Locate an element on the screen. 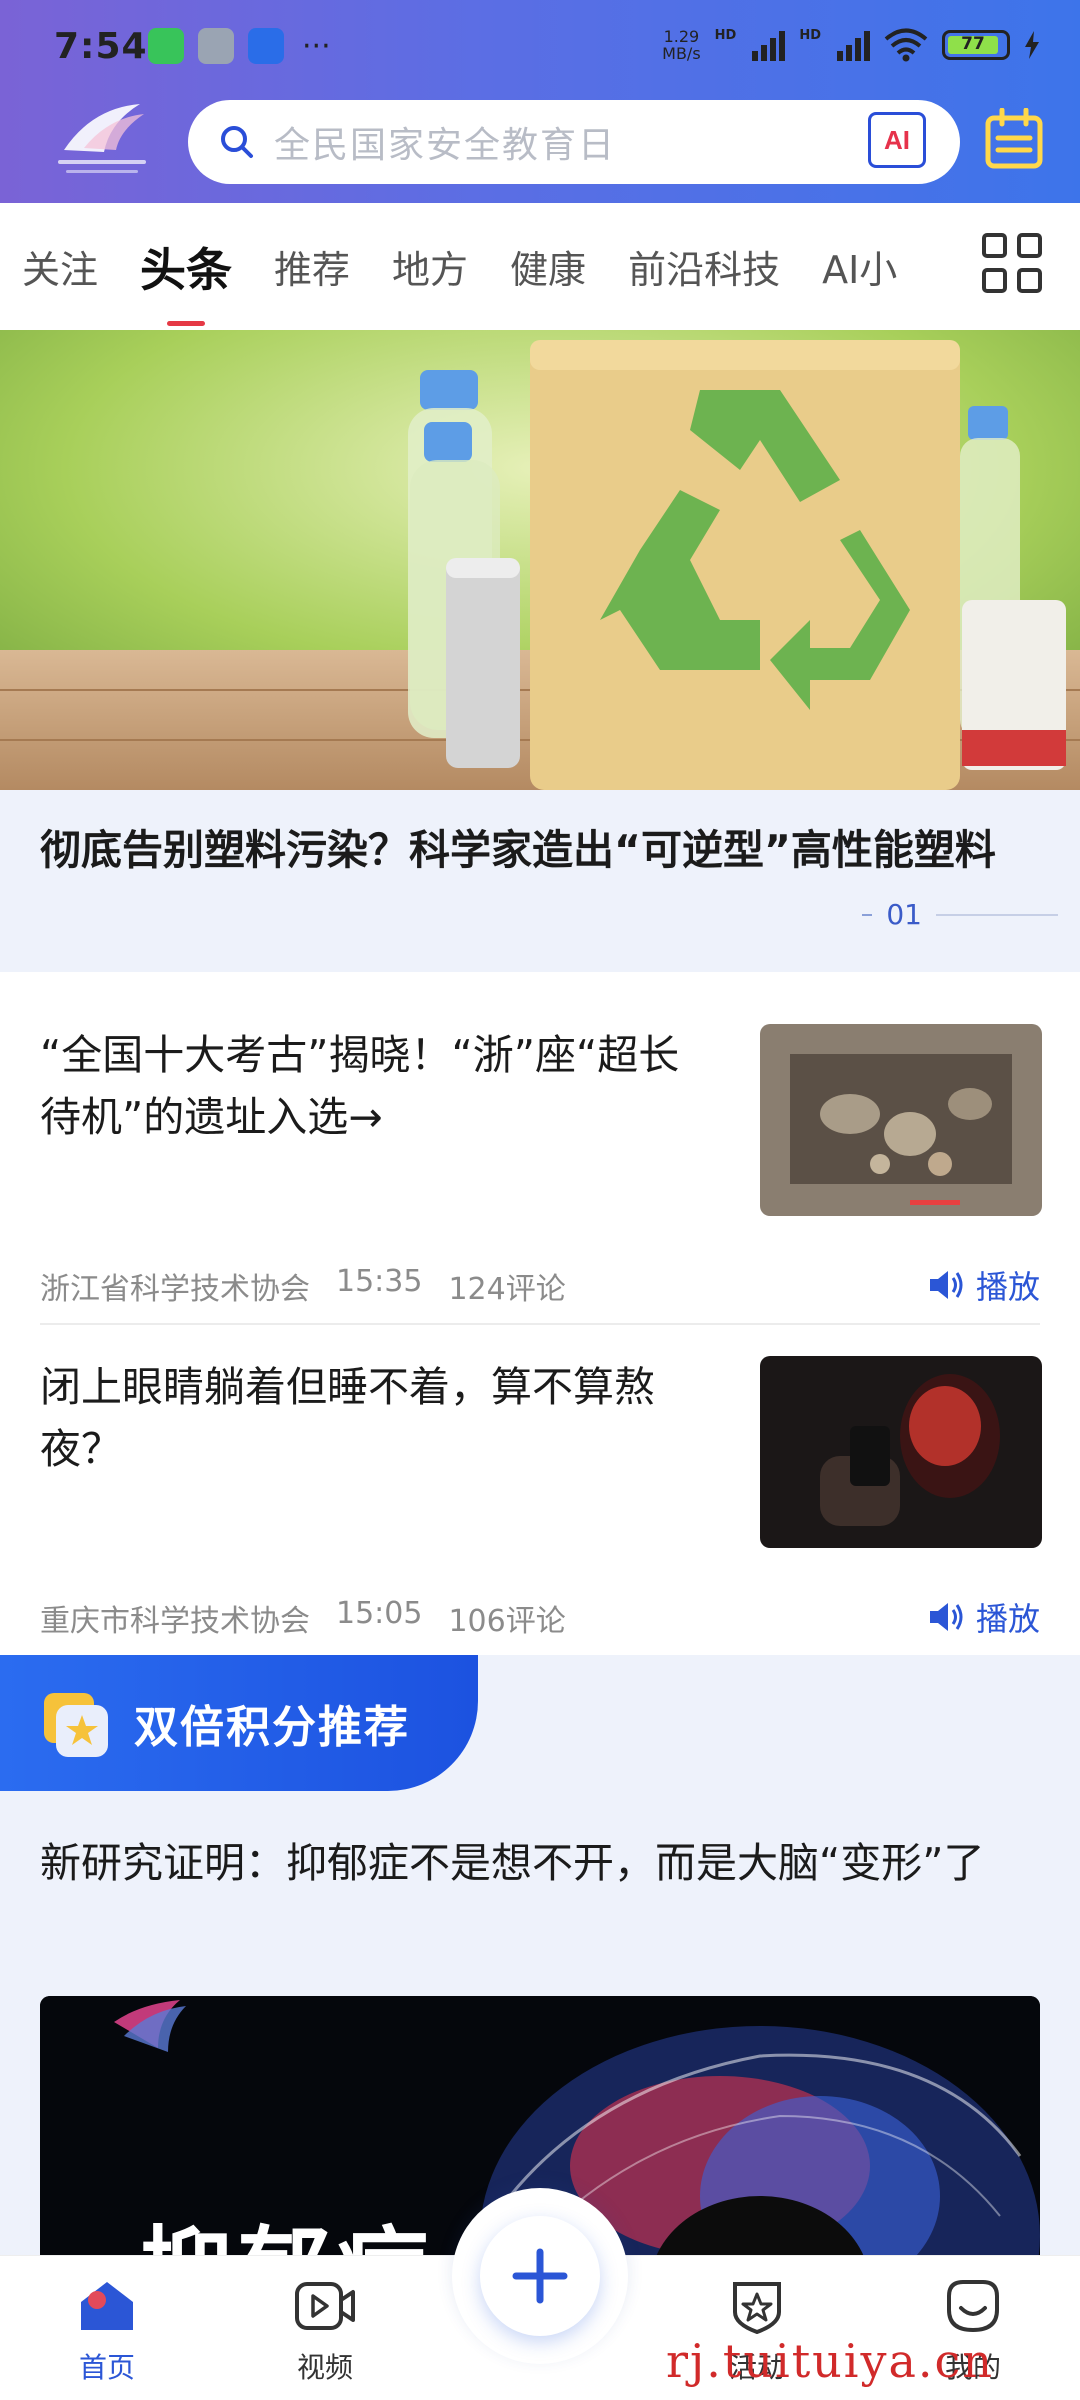 The height and width of the screenshot is (2400, 1080). notification-app-icon is located at coordinates (166, 46).